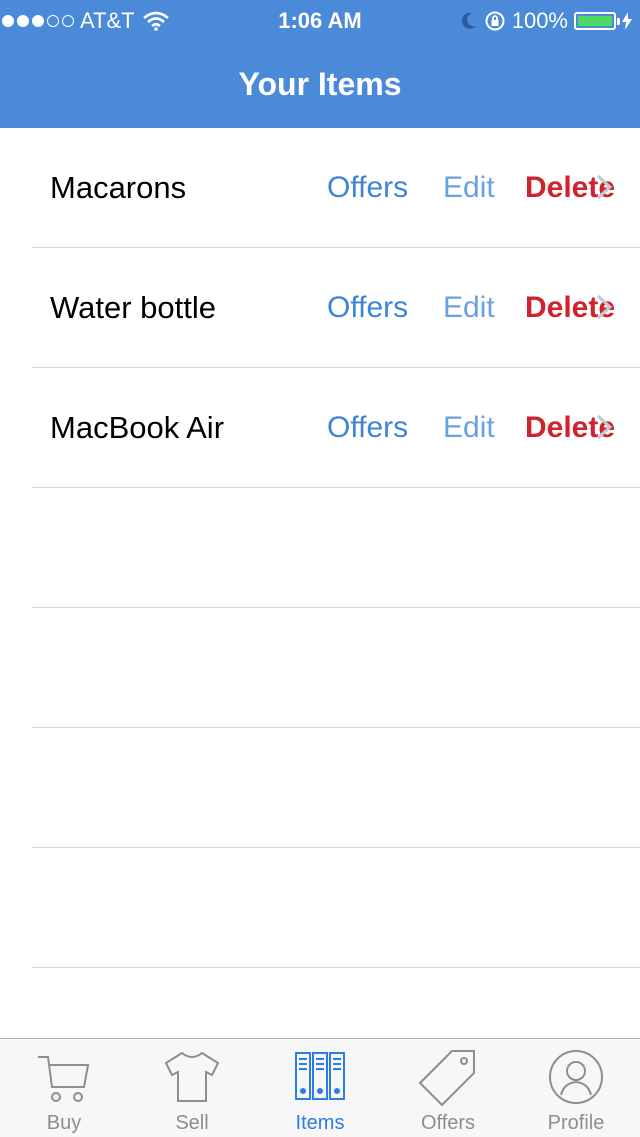  Describe the element at coordinates (320, 84) in the screenshot. I see `page-title: Your Items` at that location.